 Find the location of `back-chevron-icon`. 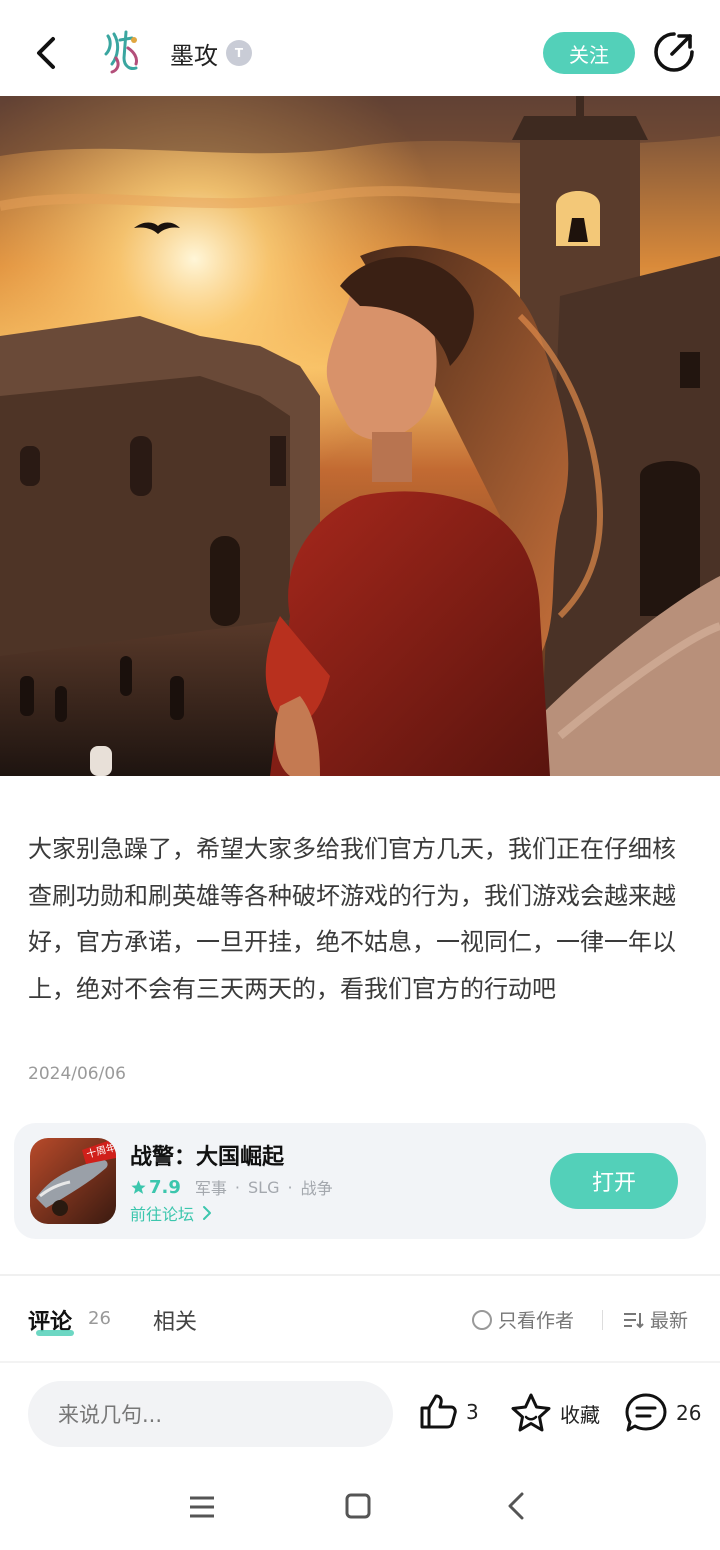

back-chevron-icon is located at coordinates (516, 1506).